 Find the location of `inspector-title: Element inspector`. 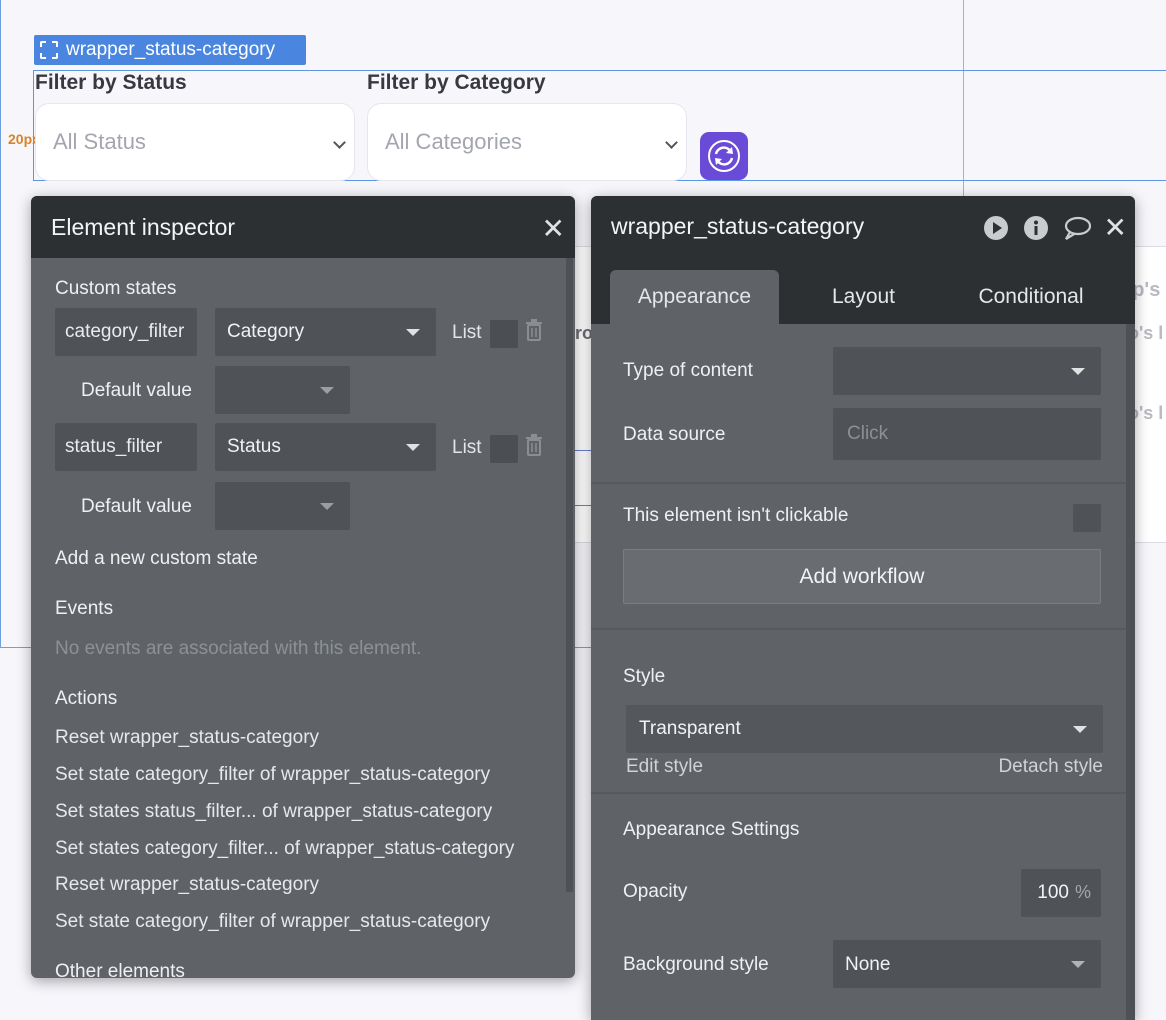

inspector-title: Element inspector is located at coordinates (143, 226).